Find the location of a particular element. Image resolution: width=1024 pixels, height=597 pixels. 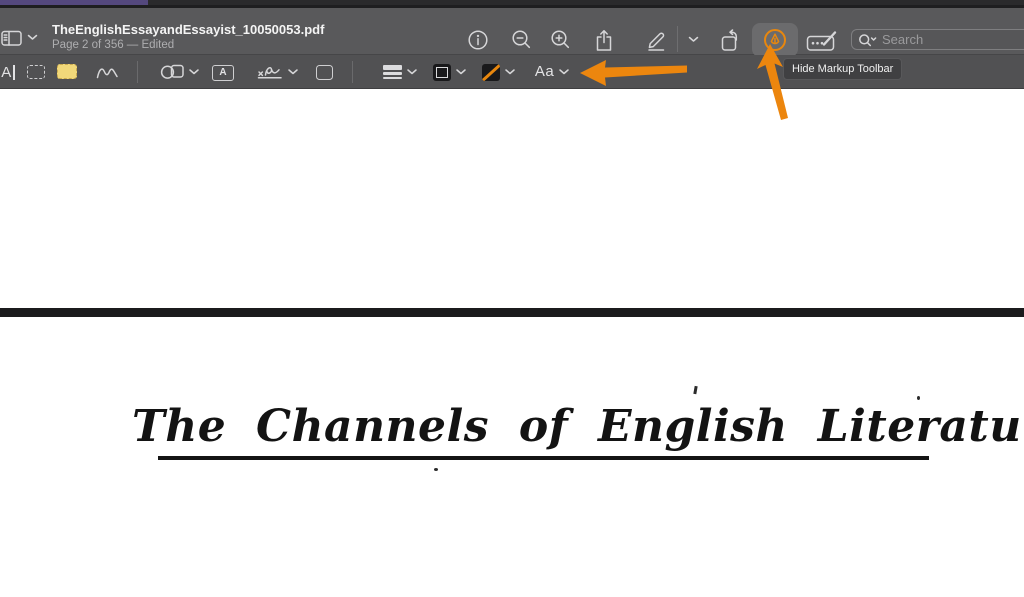

zoom-in-icon is located at coordinates (560, 39).